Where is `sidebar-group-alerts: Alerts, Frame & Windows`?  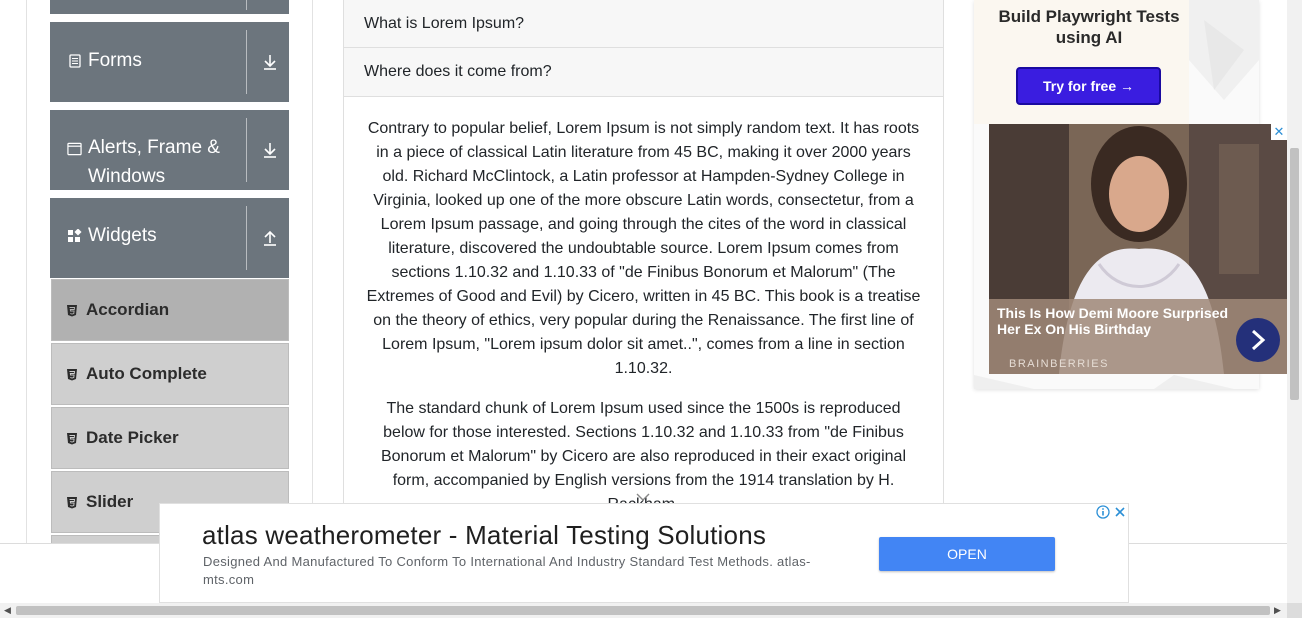 sidebar-group-alerts: Alerts, Frame & Windows is located at coordinates (169, 150).